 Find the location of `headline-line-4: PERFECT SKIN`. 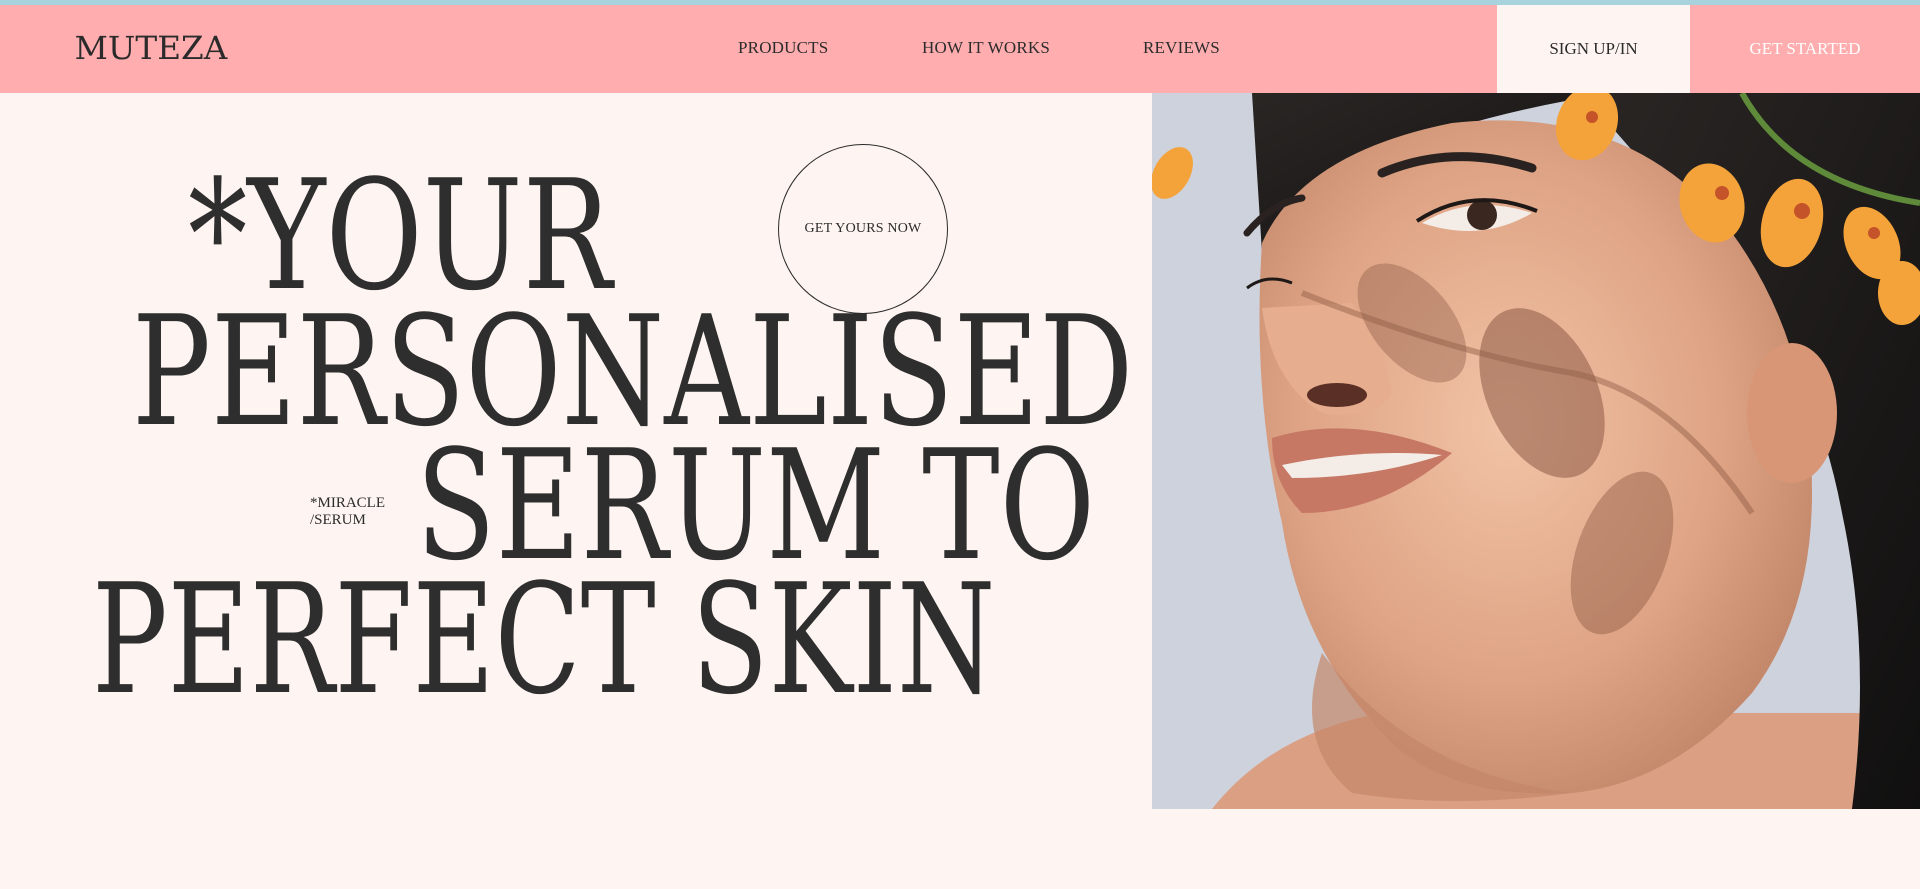

headline-line-4: PERFECT SKIN is located at coordinates (544, 639).